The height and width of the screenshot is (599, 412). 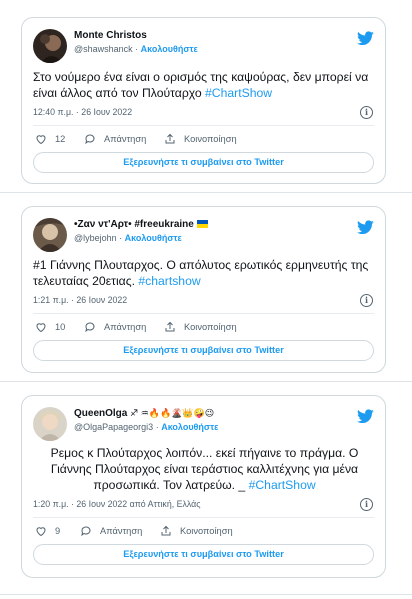 I want to click on hashtag-link: #chartshow, so click(x=169, y=281).